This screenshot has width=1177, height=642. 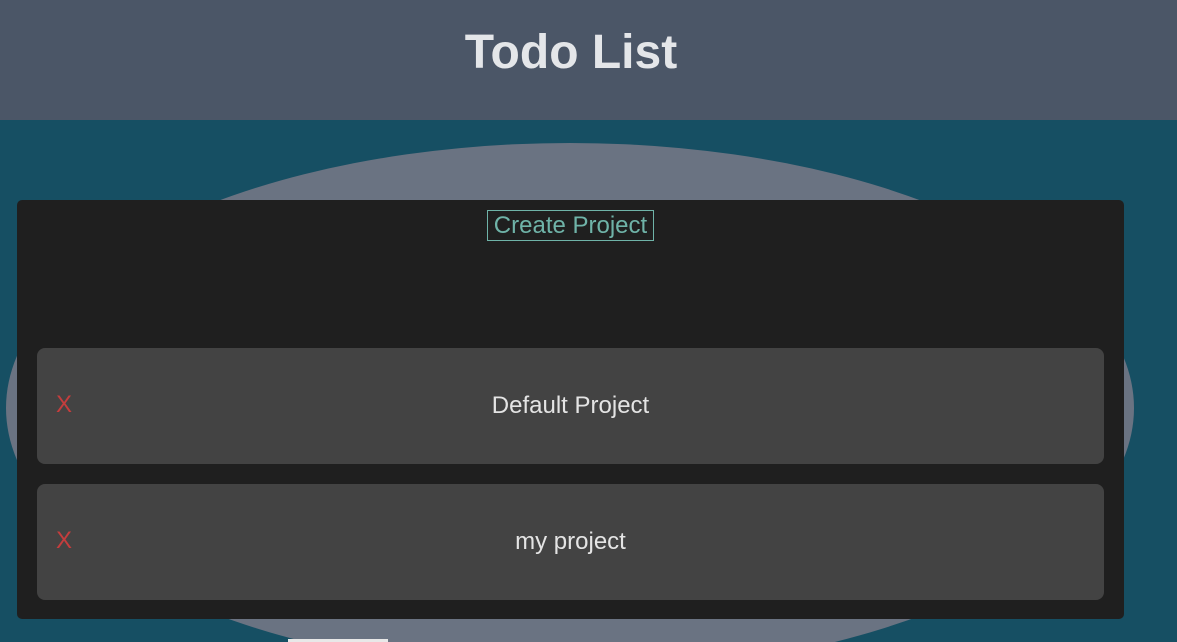 What do you see at coordinates (571, 52) in the screenshot?
I see `page-title: Todo List` at bounding box center [571, 52].